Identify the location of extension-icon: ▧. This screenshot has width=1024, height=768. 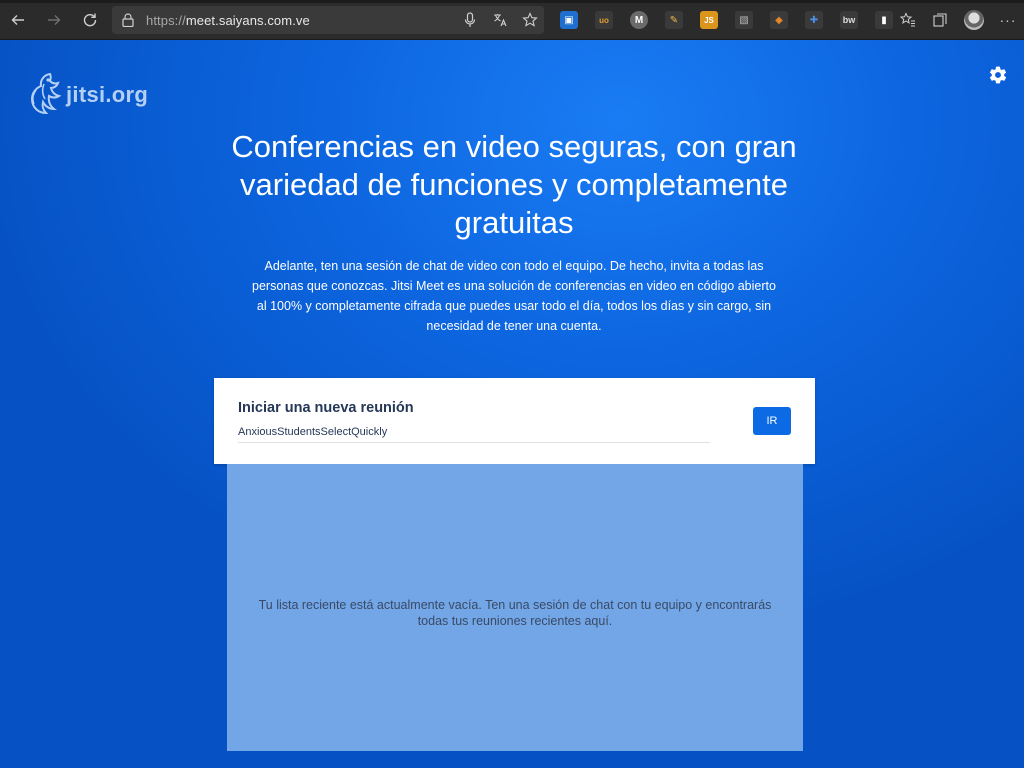
(744, 20).